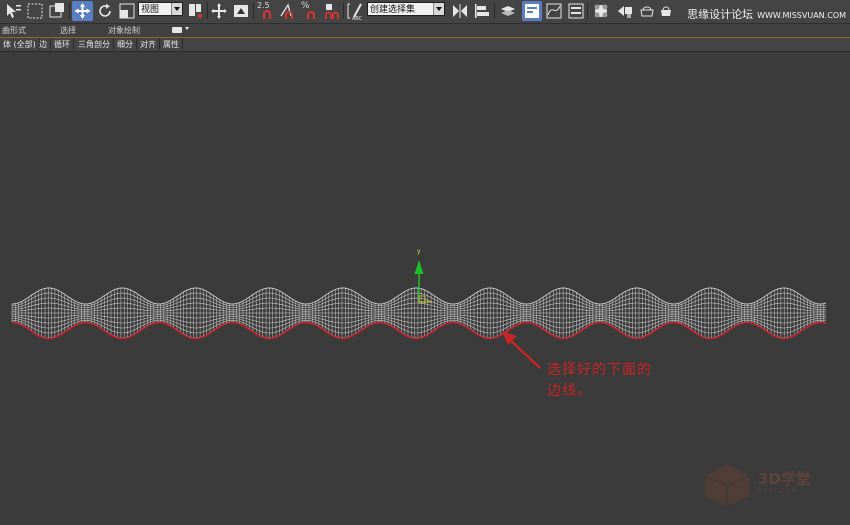 This screenshot has height=525, width=850. What do you see at coordinates (784, 479) in the screenshot?
I see `corner-logo-text: 3D学堂` at bounding box center [784, 479].